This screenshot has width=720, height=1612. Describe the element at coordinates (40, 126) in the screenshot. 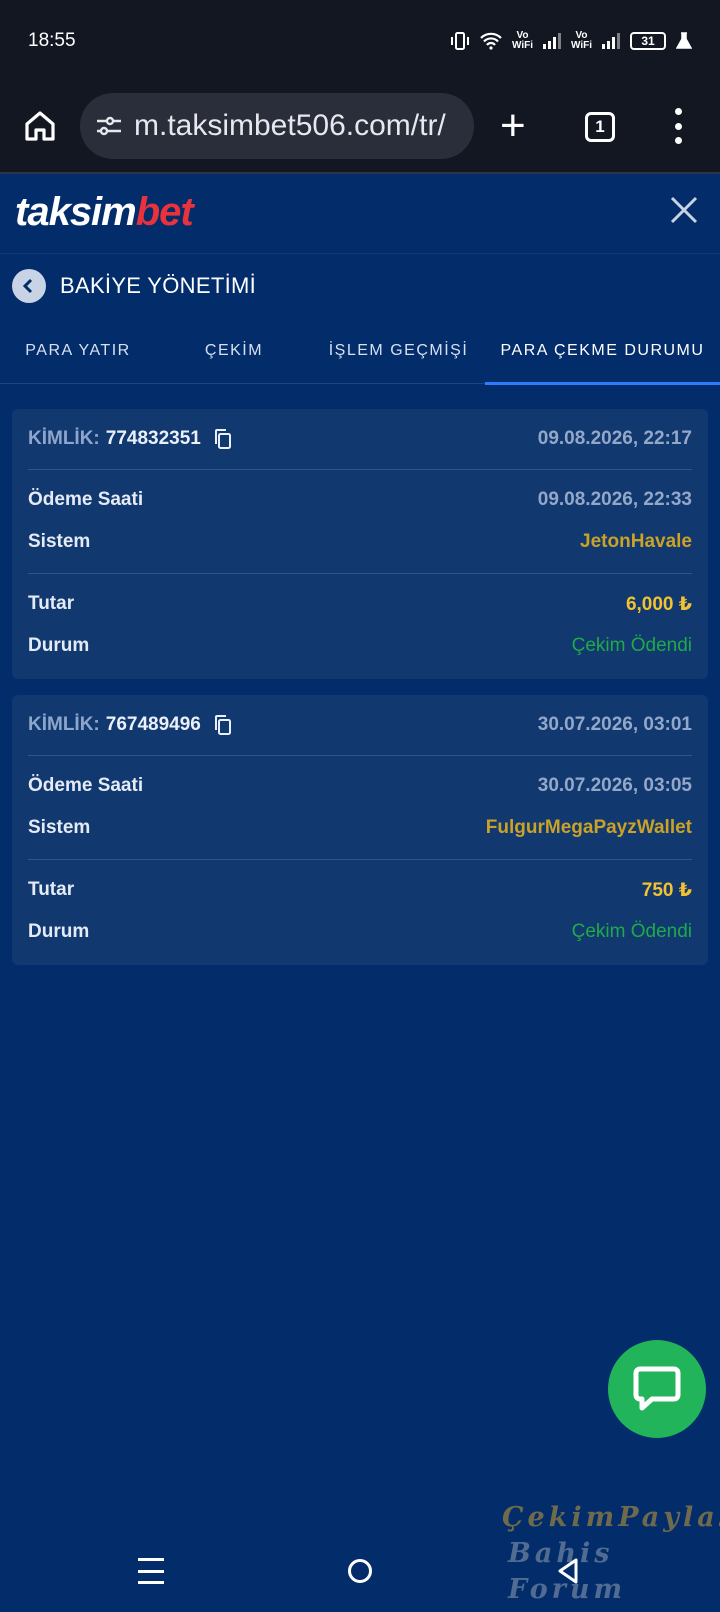

I see `home-icon` at that location.